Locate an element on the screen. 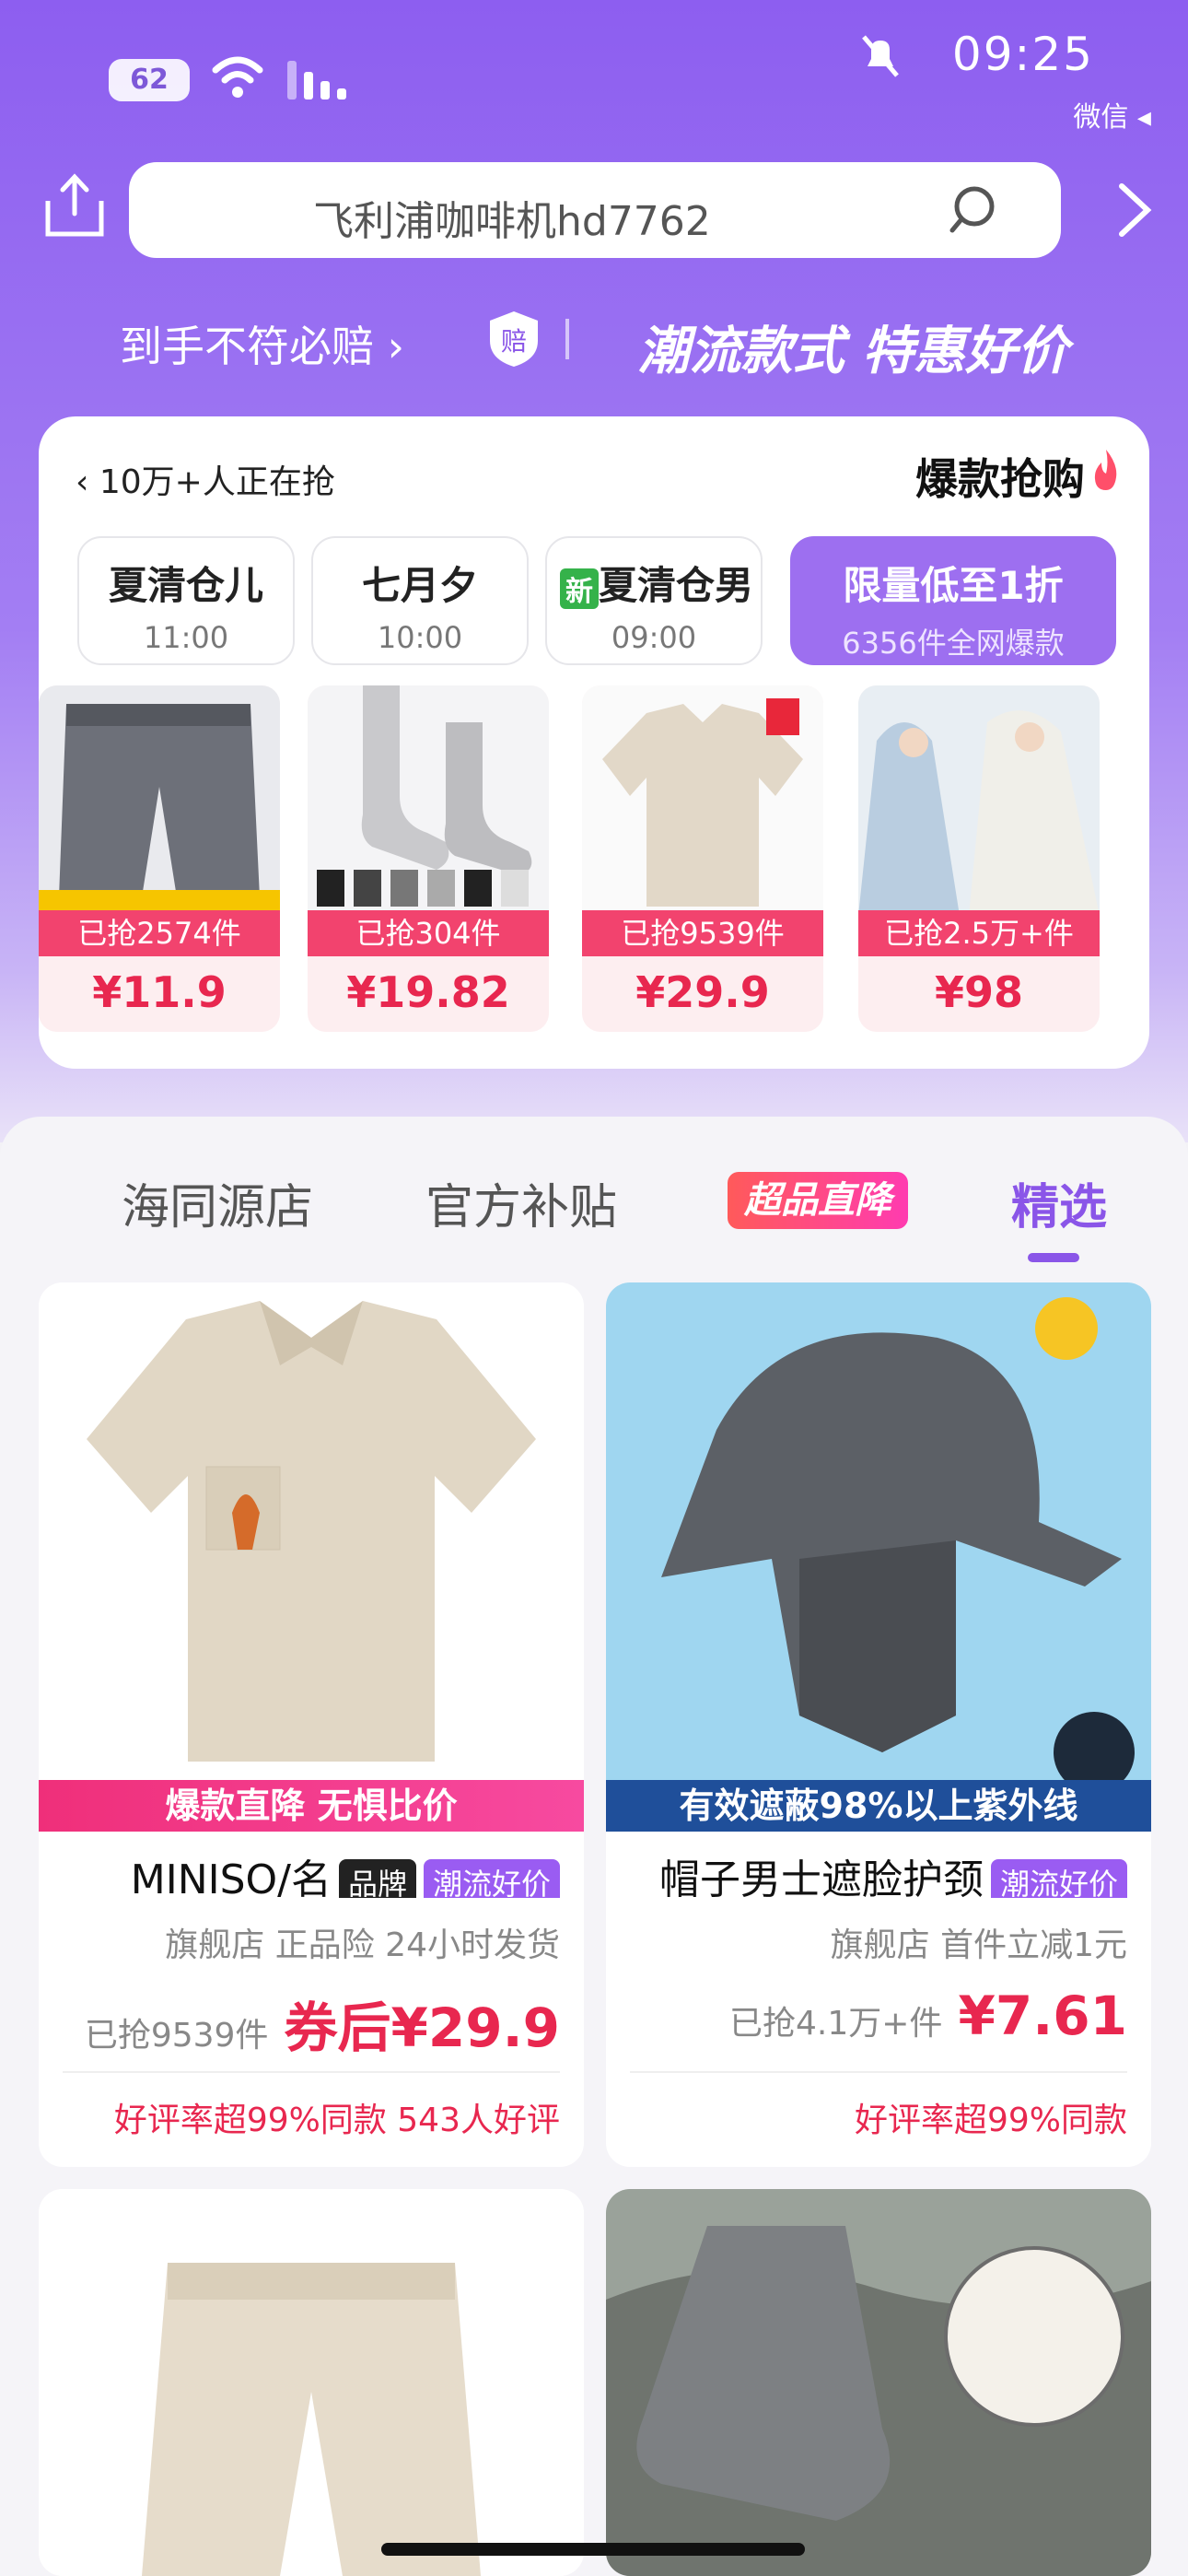 Image resolution: width=1188 pixels, height=2576 pixels. flash-product-1: 已抢2.5万+件 ¥98 is located at coordinates (979, 859).